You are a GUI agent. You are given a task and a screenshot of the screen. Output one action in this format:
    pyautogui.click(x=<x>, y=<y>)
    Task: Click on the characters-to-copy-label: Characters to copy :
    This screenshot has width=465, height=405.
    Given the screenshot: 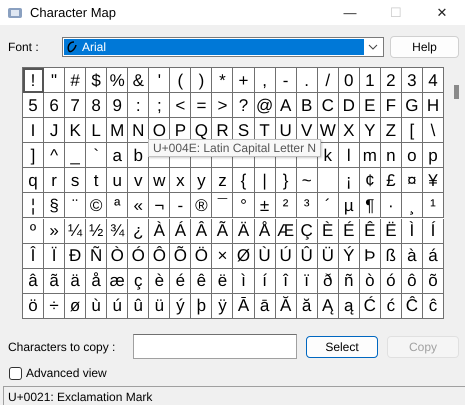 What is the action you would take?
    pyautogui.click(x=62, y=347)
    